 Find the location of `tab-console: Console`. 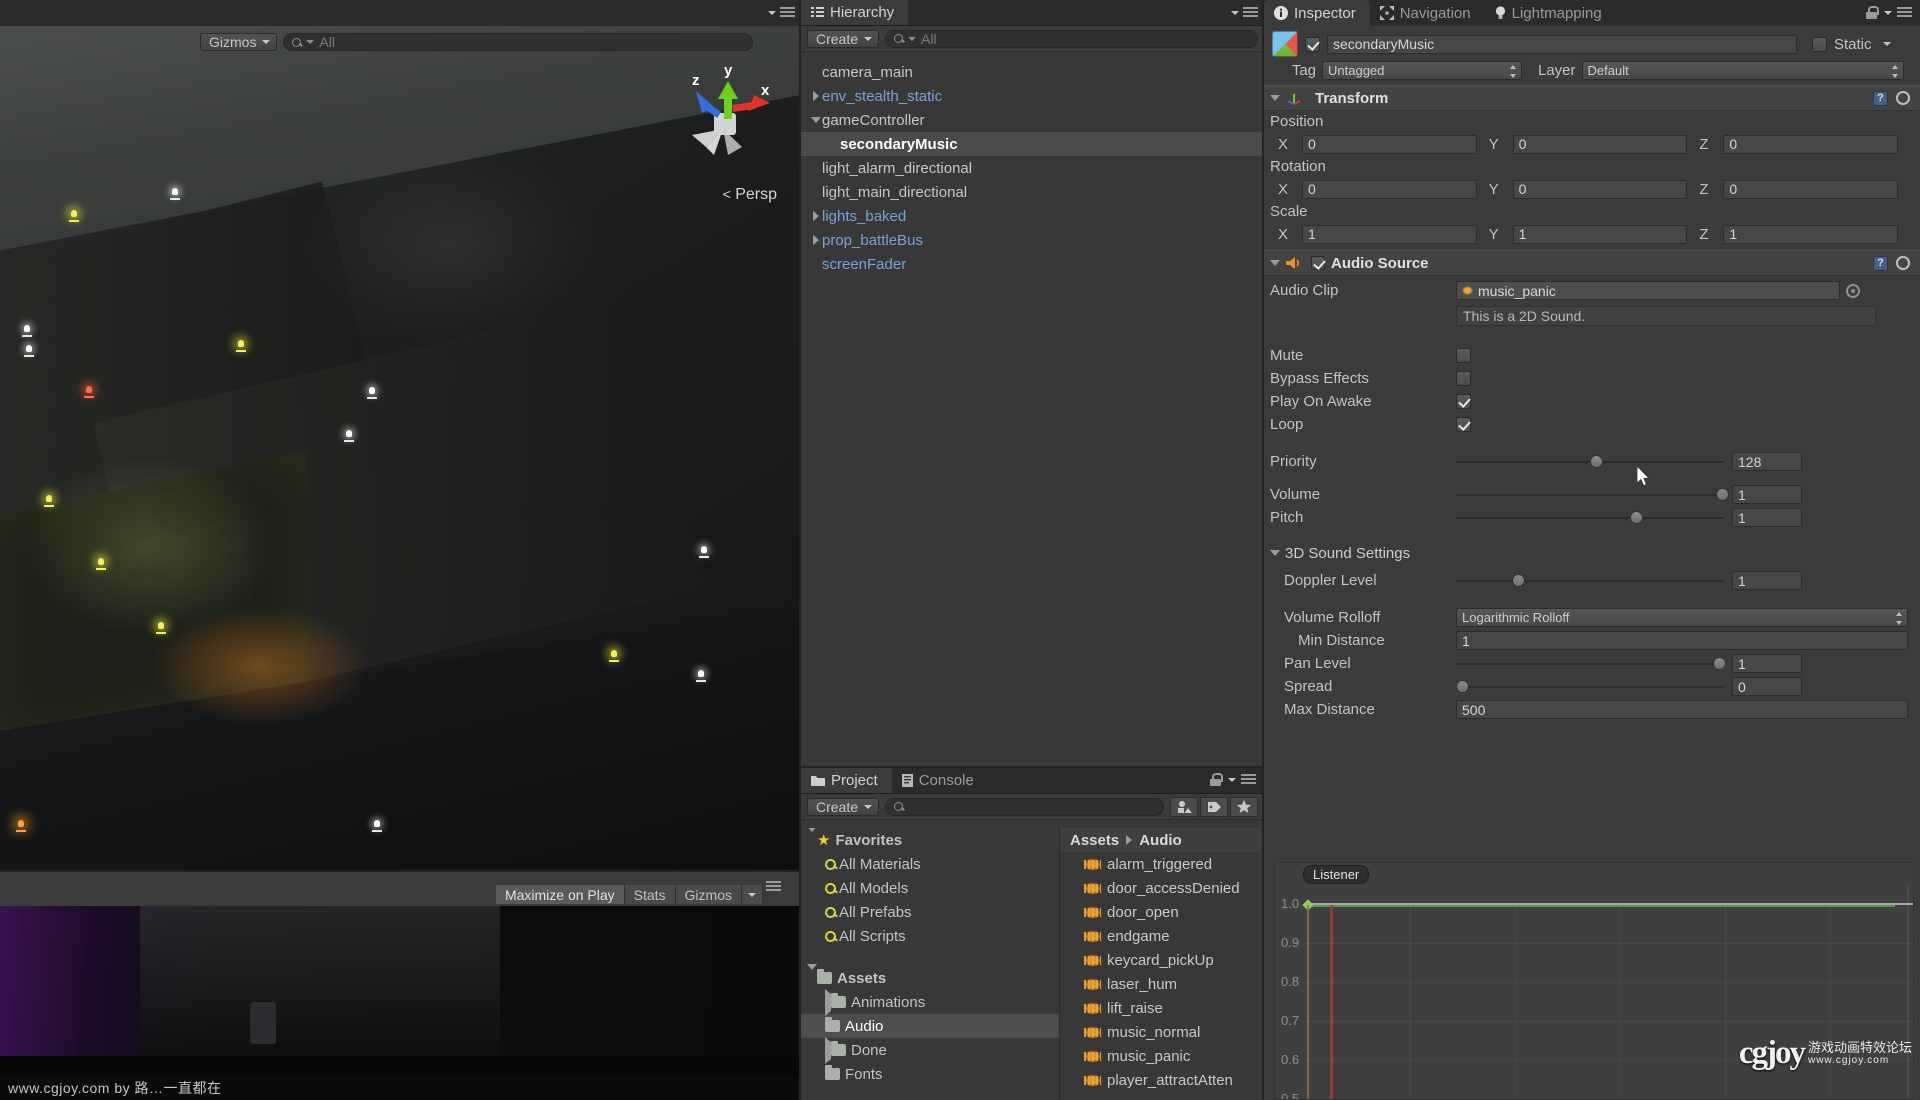

tab-console: Console is located at coordinates (940, 780).